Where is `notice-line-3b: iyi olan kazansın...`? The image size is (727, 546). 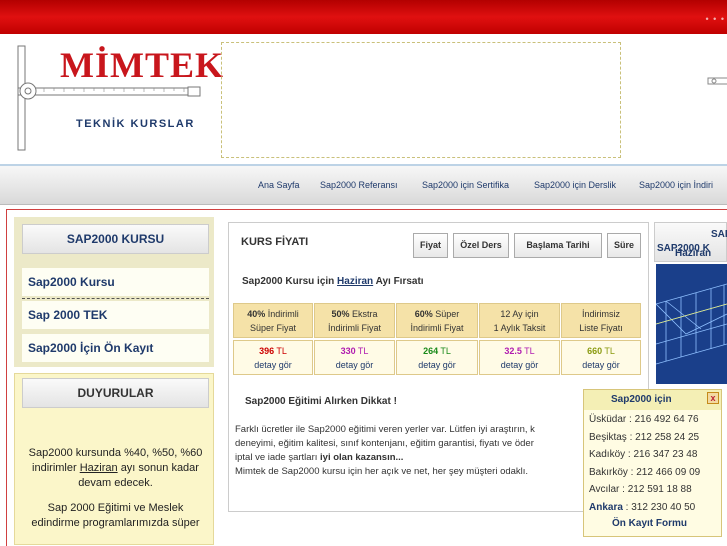 notice-line-3b: iyi olan kazansın... is located at coordinates (362, 457).